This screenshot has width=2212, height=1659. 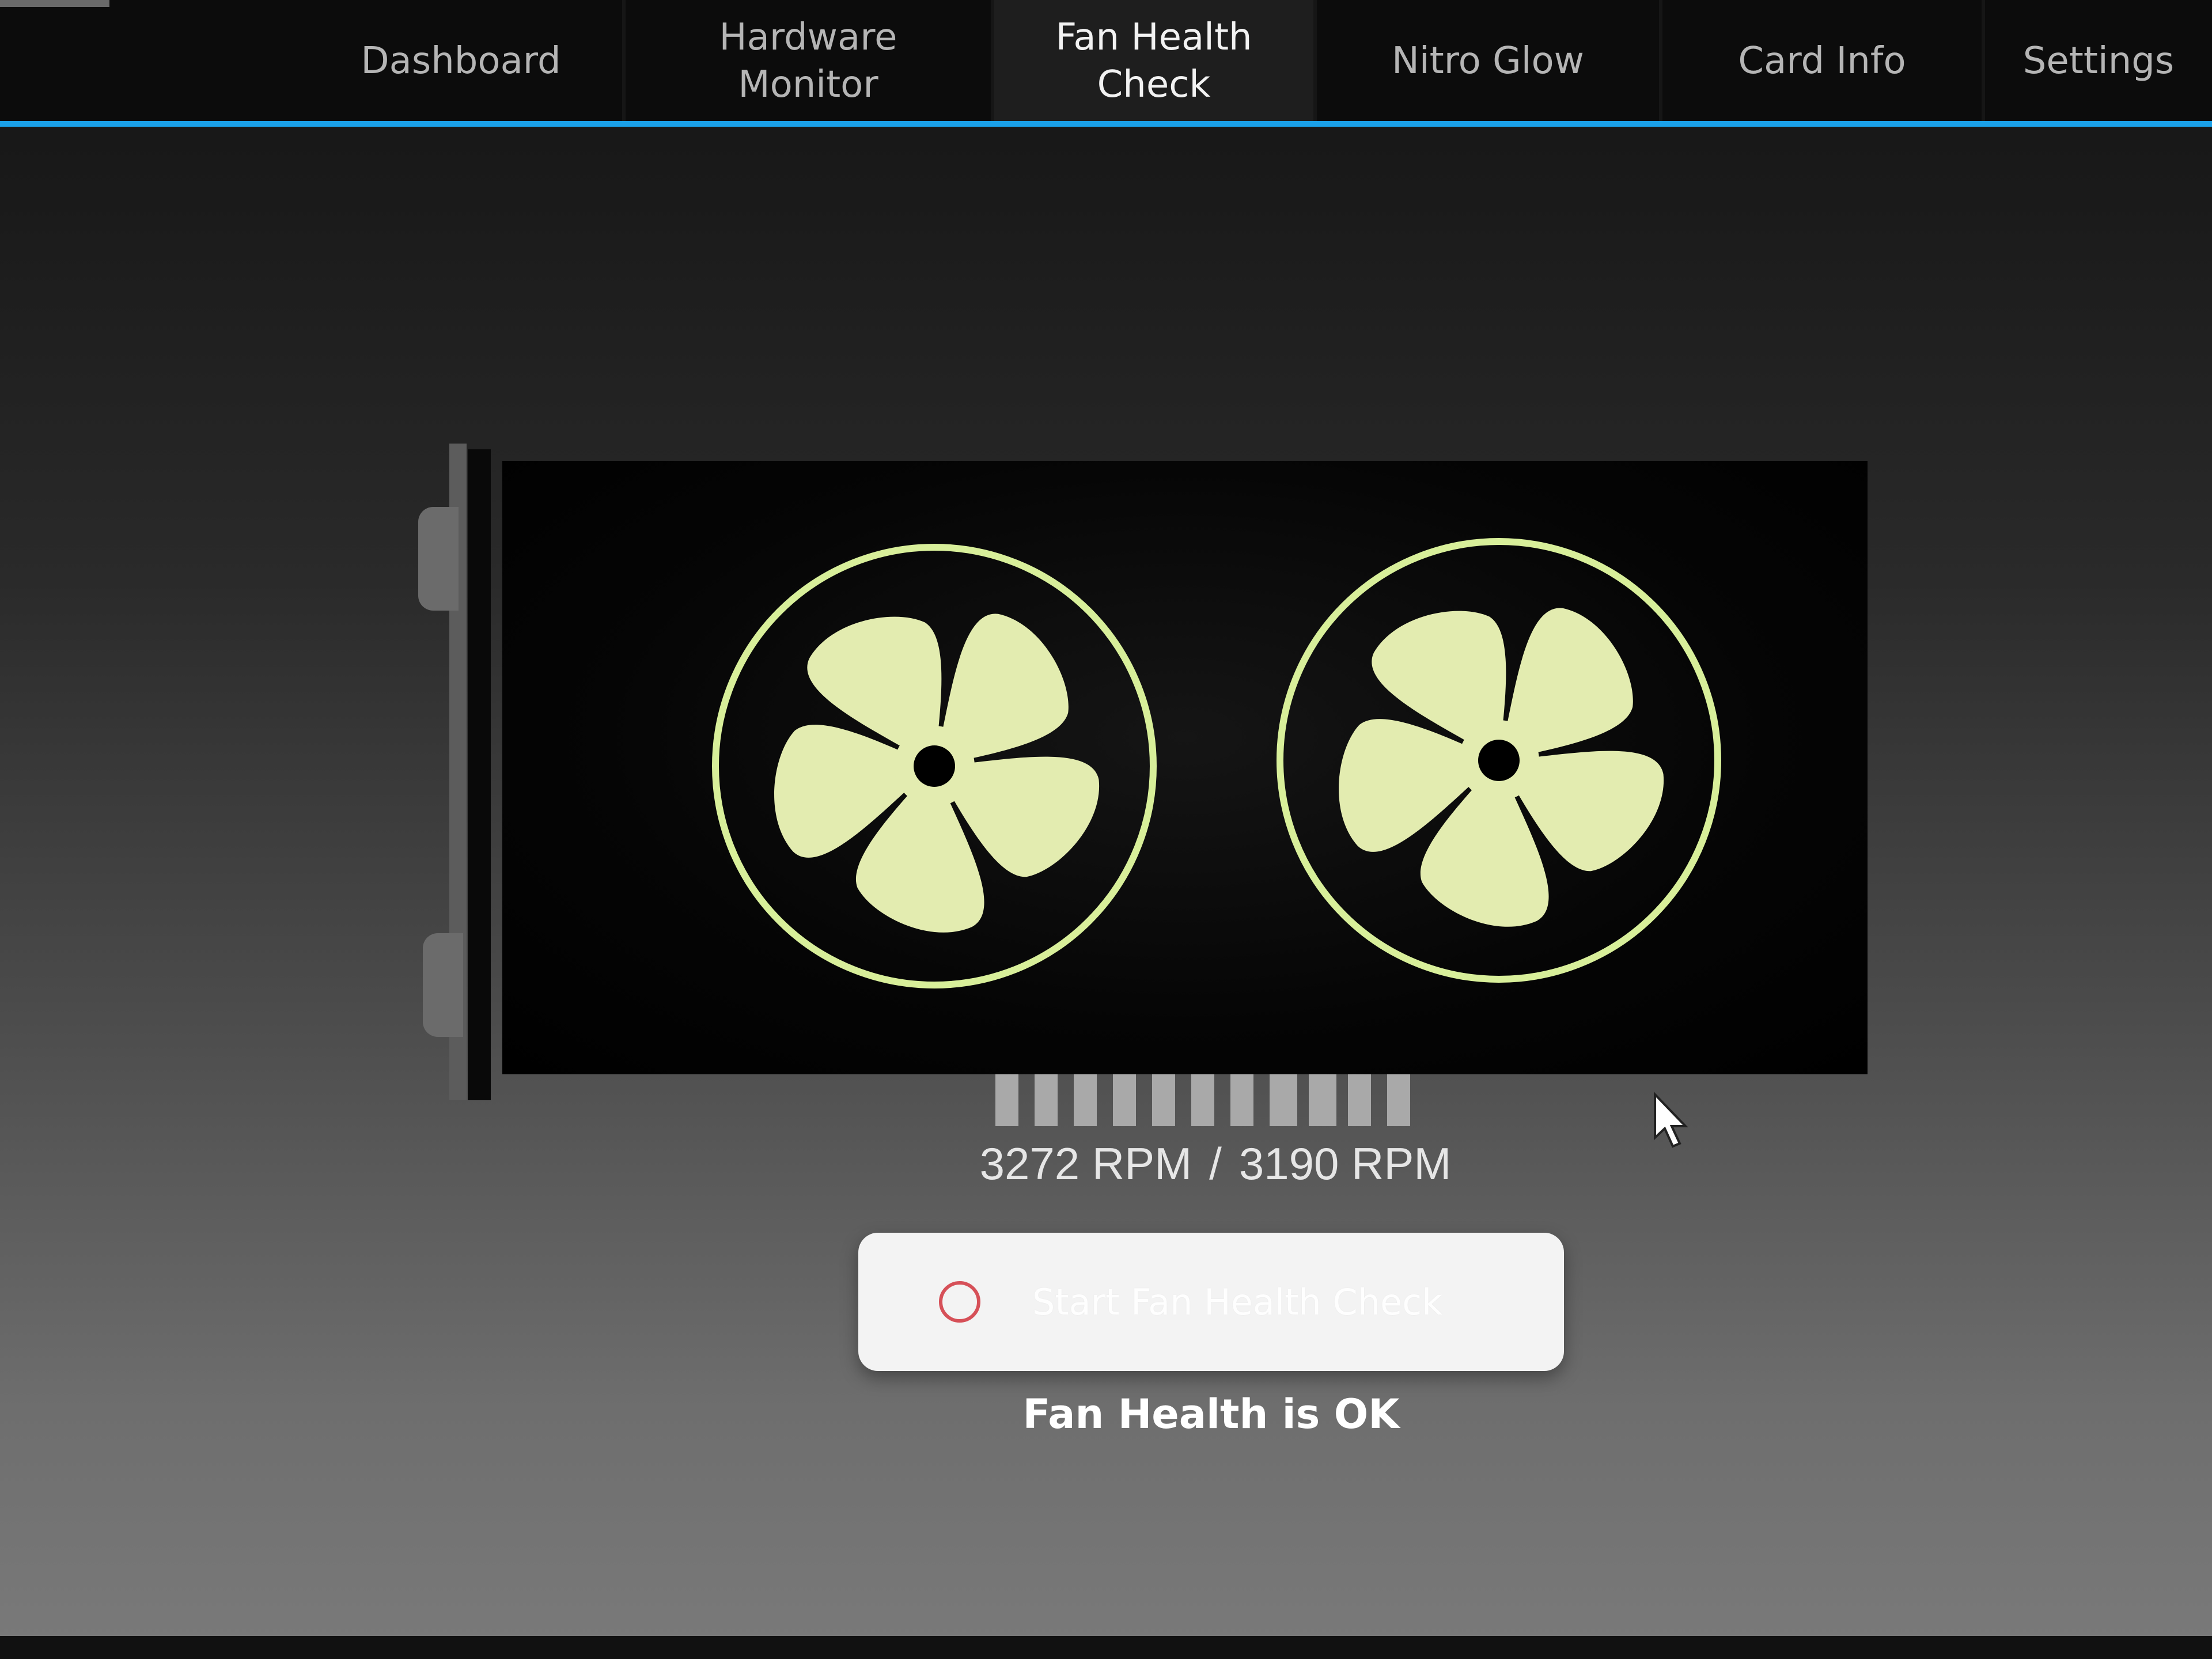 What do you see at coordinates (1671, 1120) in the screenshot?
I see `mouse-cursor-icon` at bounding box center [1671, 1120].